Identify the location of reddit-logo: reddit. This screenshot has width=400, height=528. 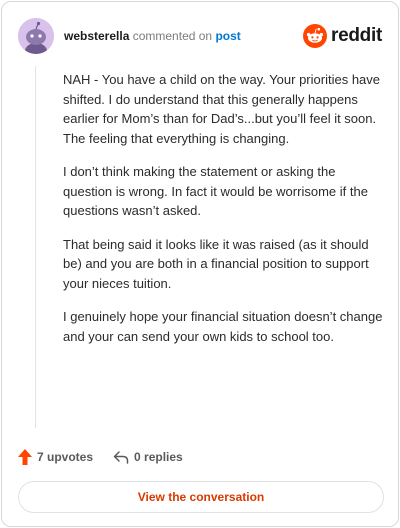
(342, 36).